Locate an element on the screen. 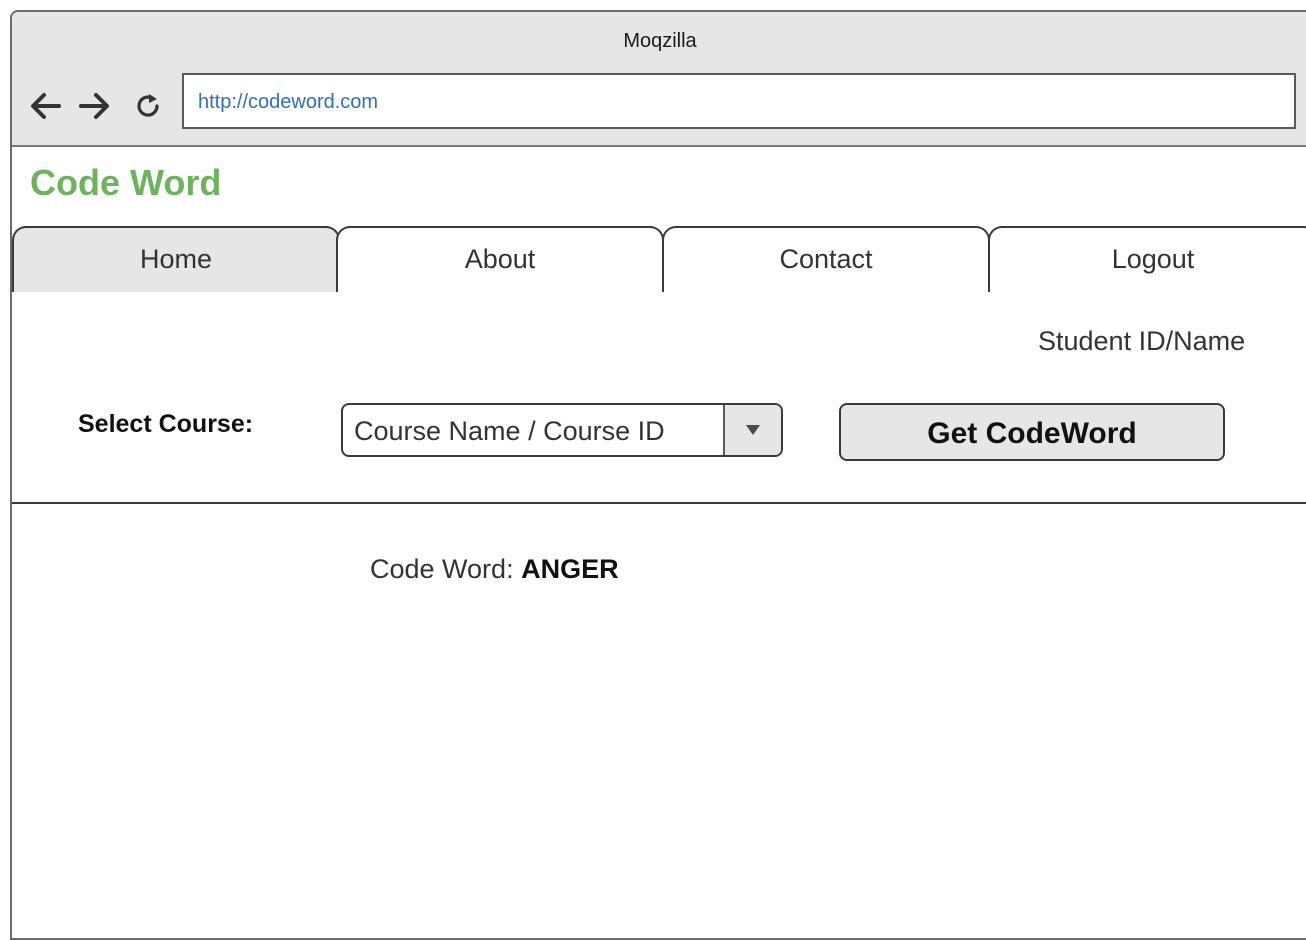  triangle-down-icon is located at coordinates (753, 430).